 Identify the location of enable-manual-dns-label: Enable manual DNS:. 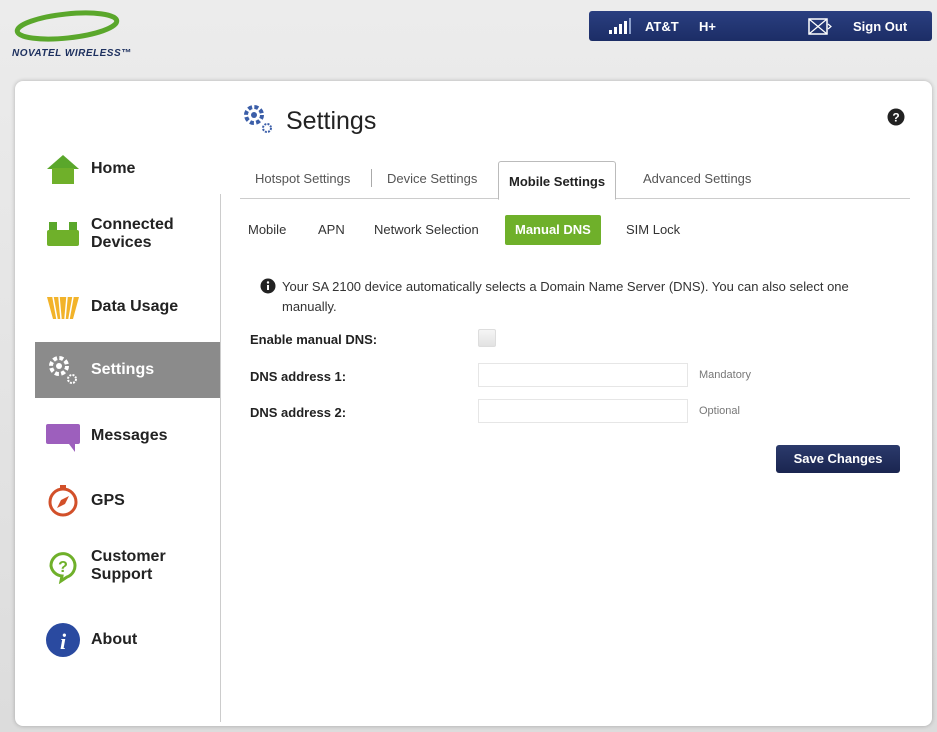
(314, 339).